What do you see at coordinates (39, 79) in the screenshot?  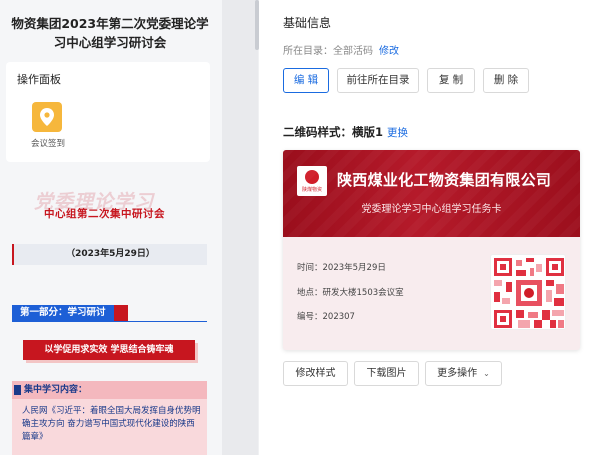 I see `operation-panel-title: 操作面板` at bounding box center [39, 79].